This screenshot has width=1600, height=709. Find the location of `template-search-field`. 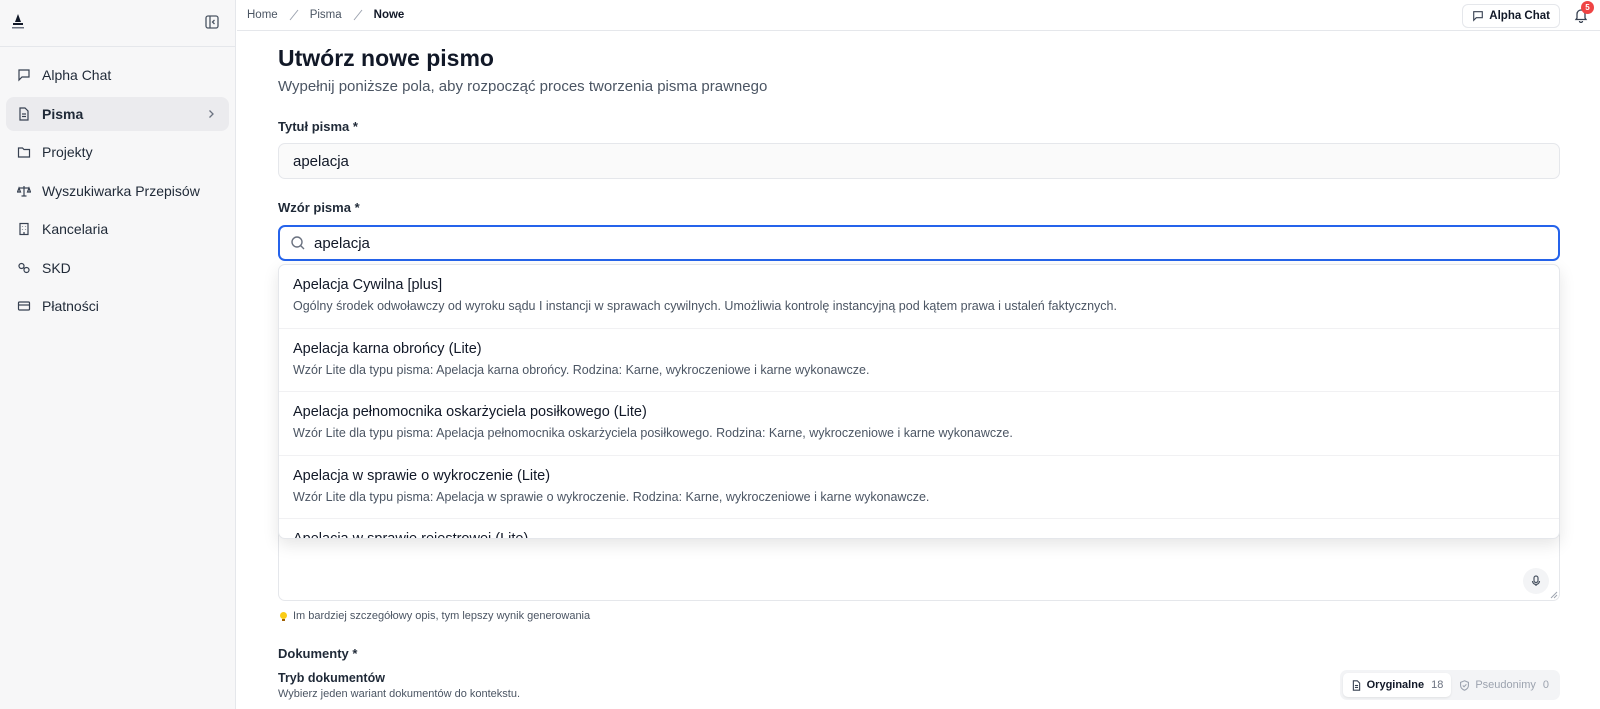

template-search-field is located at coordinates (919, 243).